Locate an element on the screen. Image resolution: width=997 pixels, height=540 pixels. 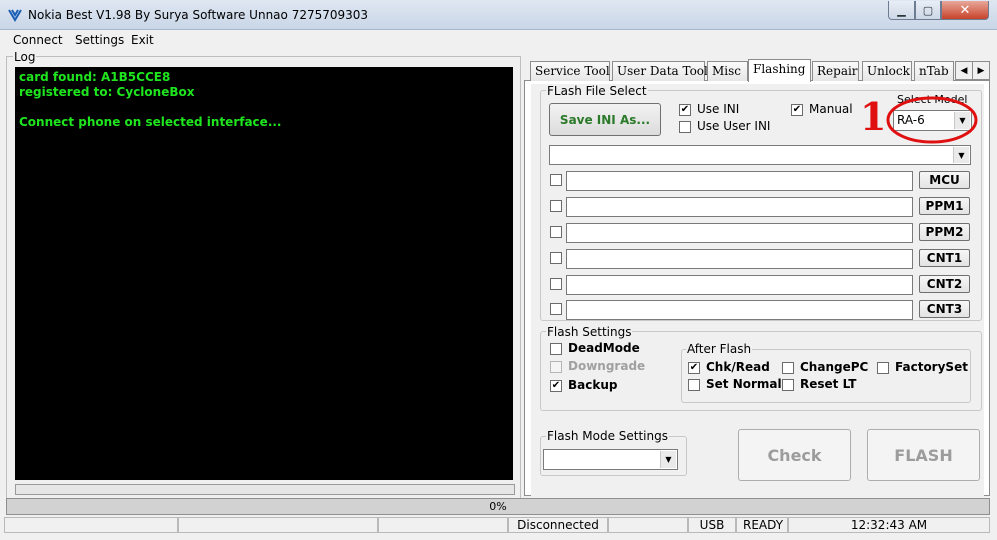
ppm2-path-field is located at coordinates (739, 233).